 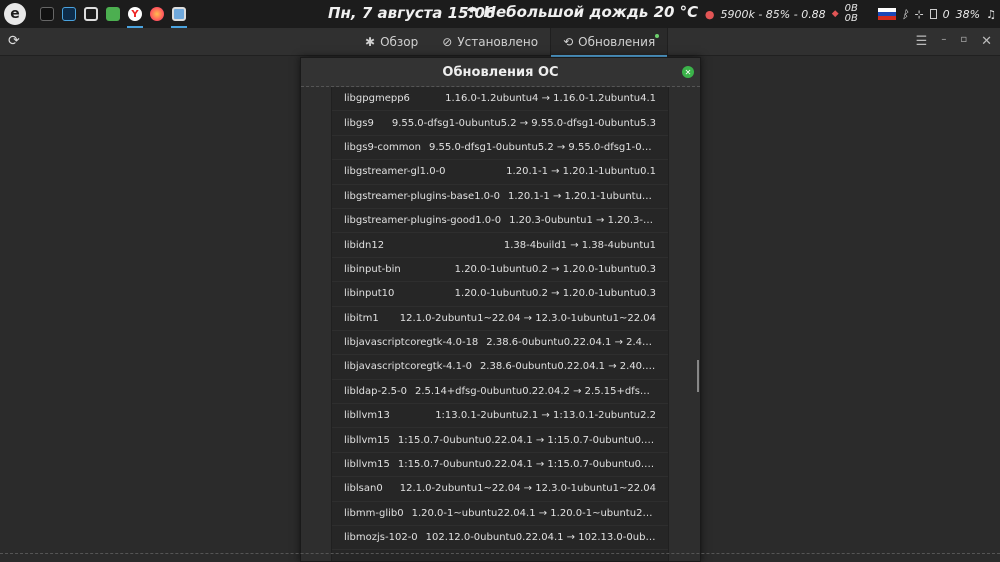 I want to click on package-name: libinput-bin, so click(x=372, y=269).